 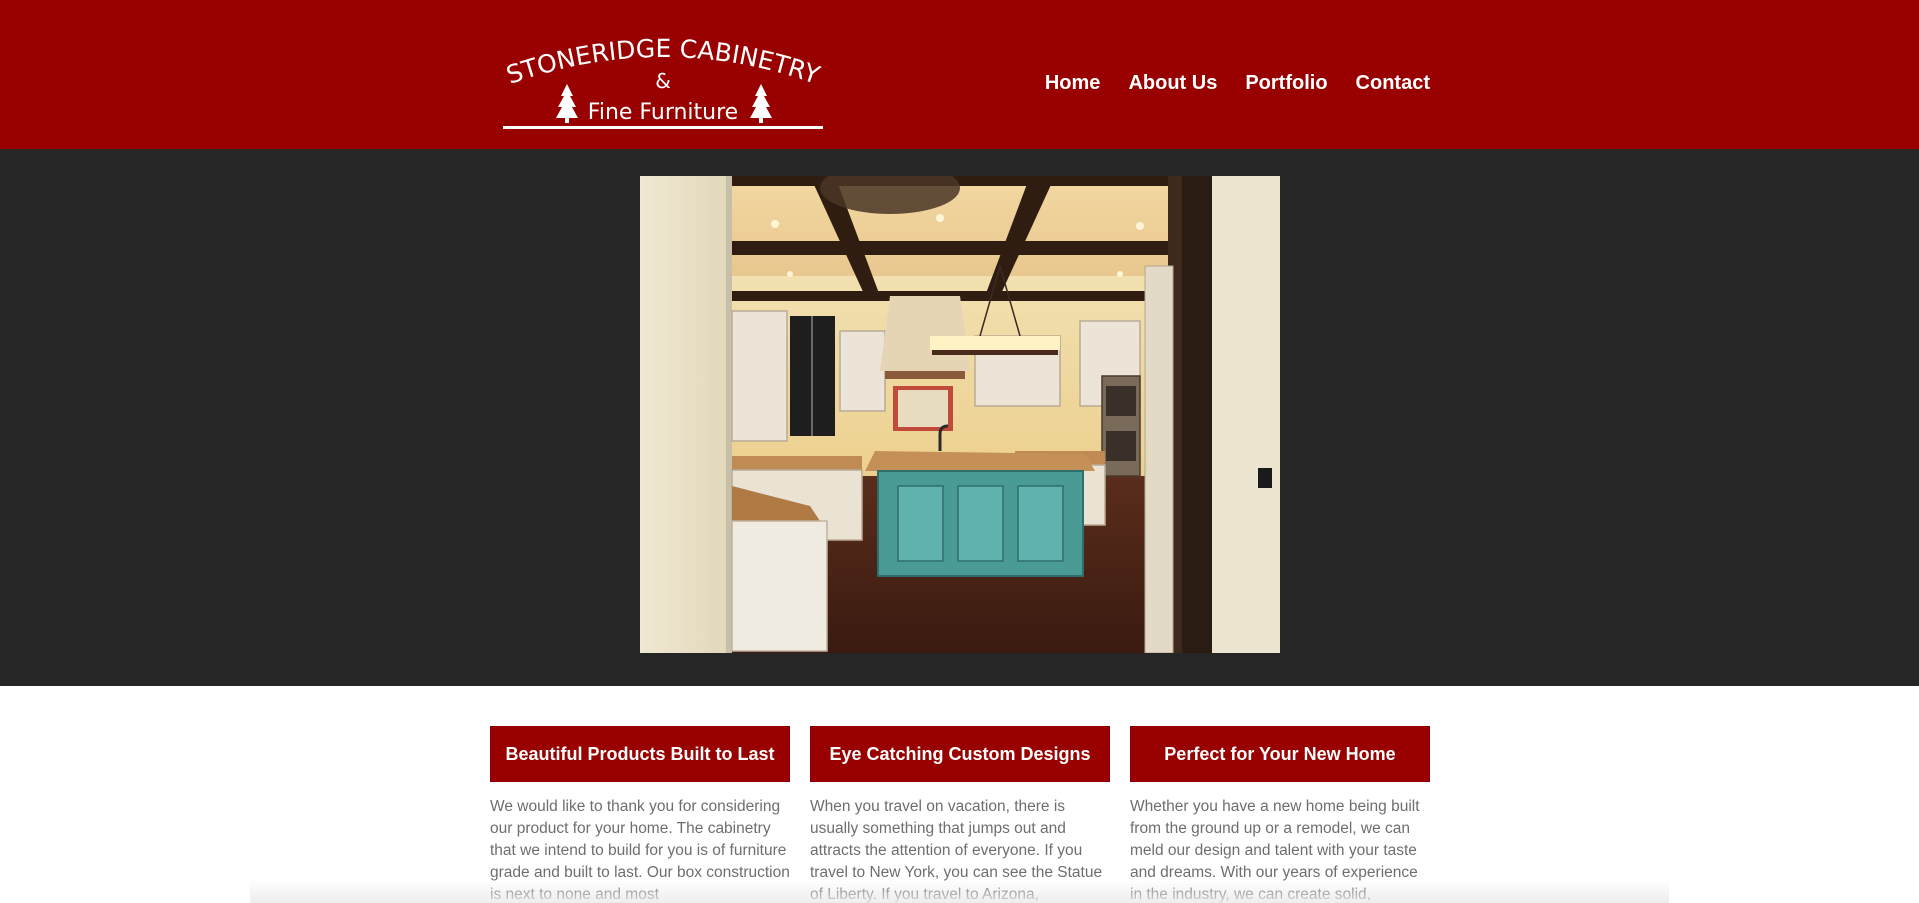 I want to click on logo-graphic: STONERIDGE CABINETRY & Fine Furniture, so click(x=663, y=81).